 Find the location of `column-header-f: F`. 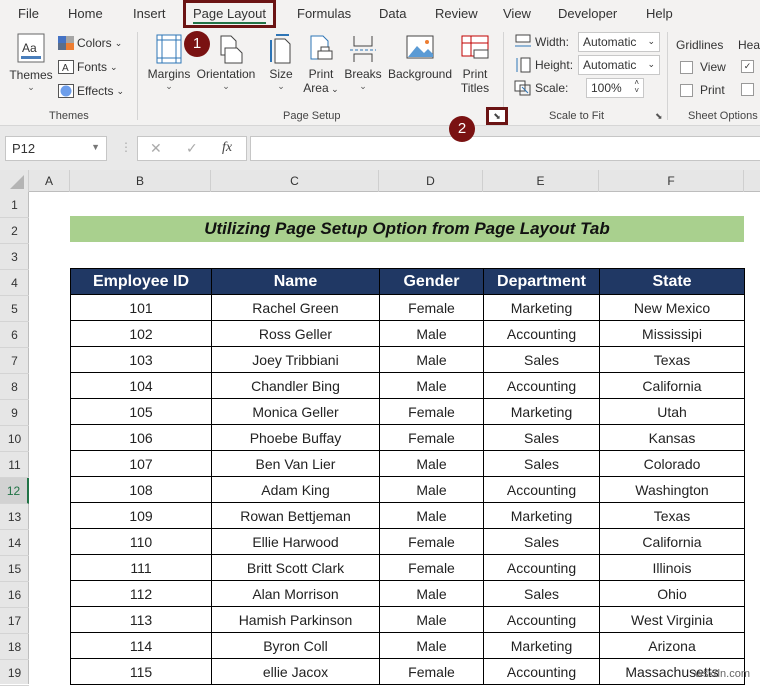

column-header-f: F is located at coordinates (671, 181).